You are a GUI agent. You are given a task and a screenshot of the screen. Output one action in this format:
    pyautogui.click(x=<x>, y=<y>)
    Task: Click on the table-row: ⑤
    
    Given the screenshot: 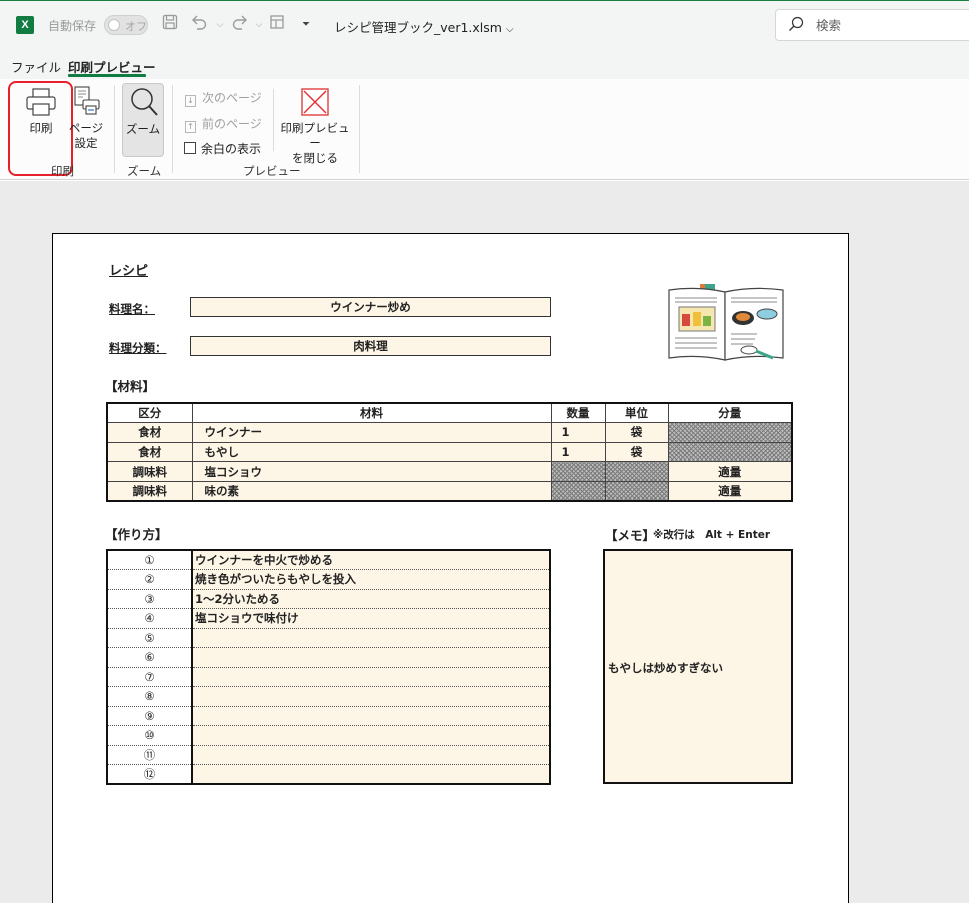 What is the action you would take?
    pyautogui.click(x=328, y=638)
    